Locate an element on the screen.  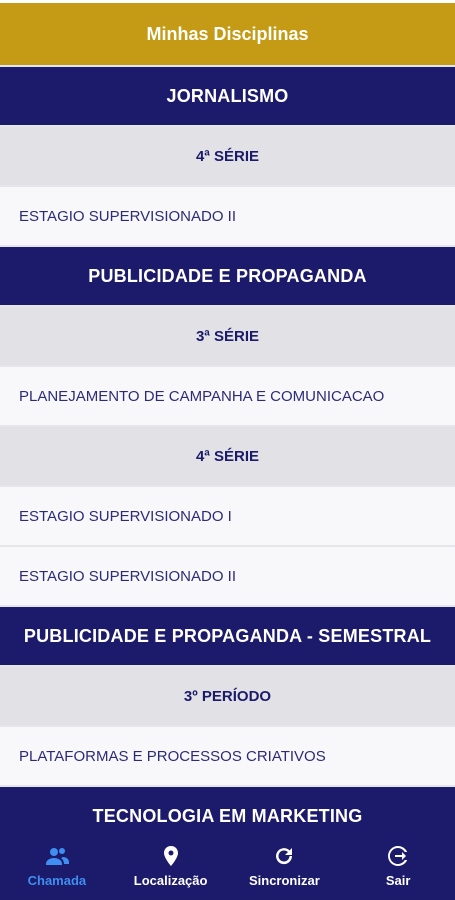
course-header-publicidade-semestral: PUBLICIDADE E PROPAGANDA - SEMESTRAL is located at coordinates (227, 636).